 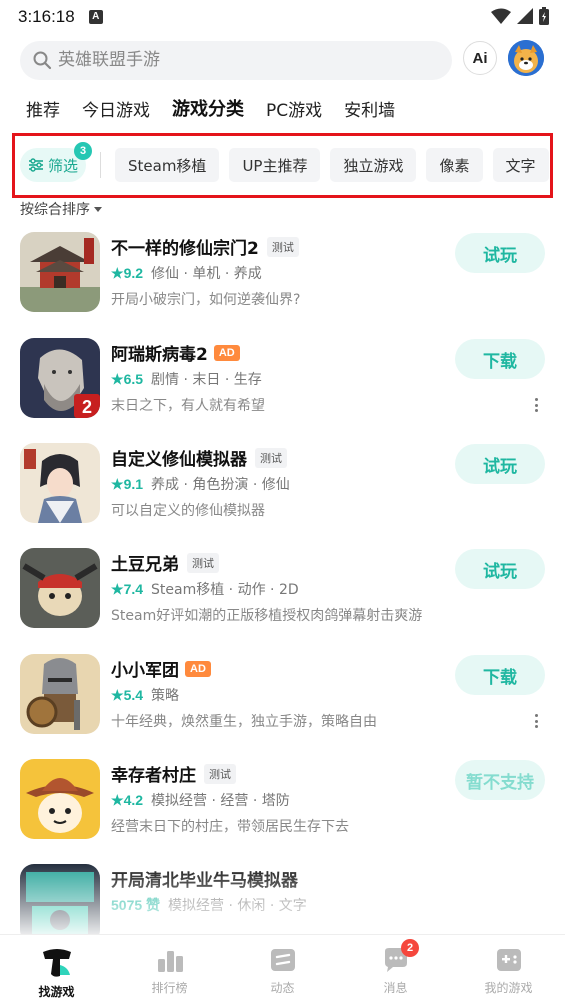 What do you see at coordinates (500, 780) in the screenshot?
I see `unsupported-button: 暂不支持` at bounding box center [500, 780].